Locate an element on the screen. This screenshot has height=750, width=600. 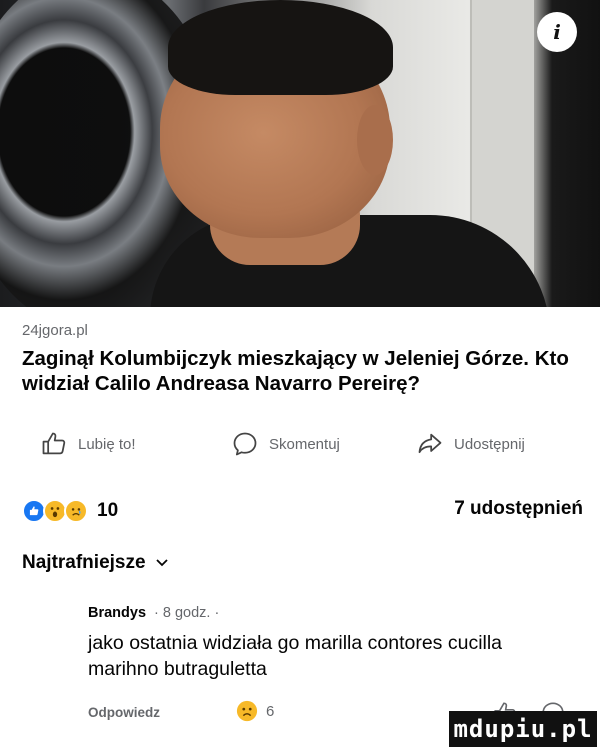
comment-label: Skomentuj is located at coordinates (304, 444).